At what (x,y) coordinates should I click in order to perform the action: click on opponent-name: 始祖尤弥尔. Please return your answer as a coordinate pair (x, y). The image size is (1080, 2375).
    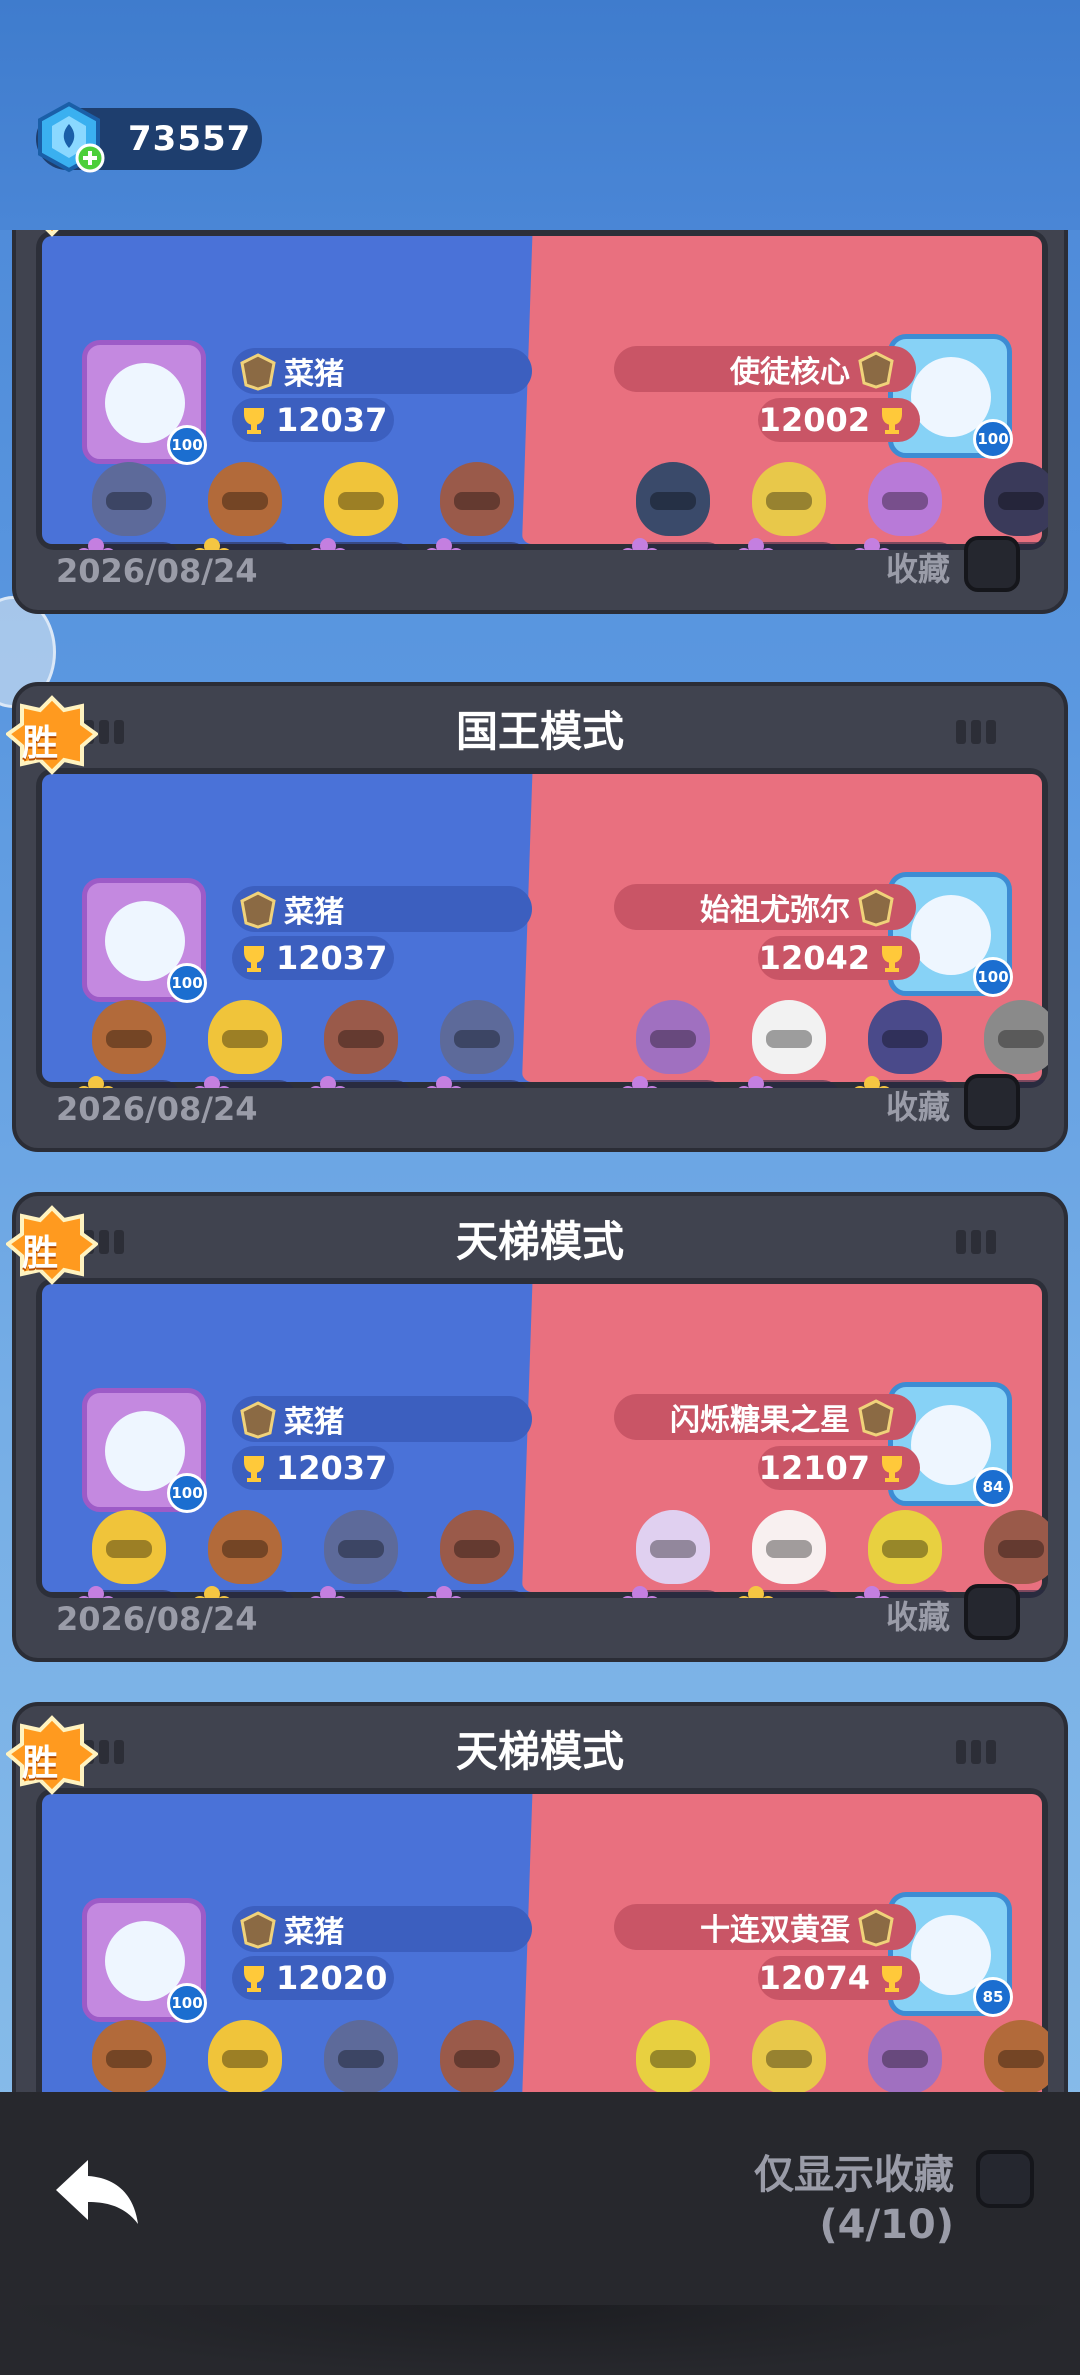
    Looking at the image, I should click on (775, 910).